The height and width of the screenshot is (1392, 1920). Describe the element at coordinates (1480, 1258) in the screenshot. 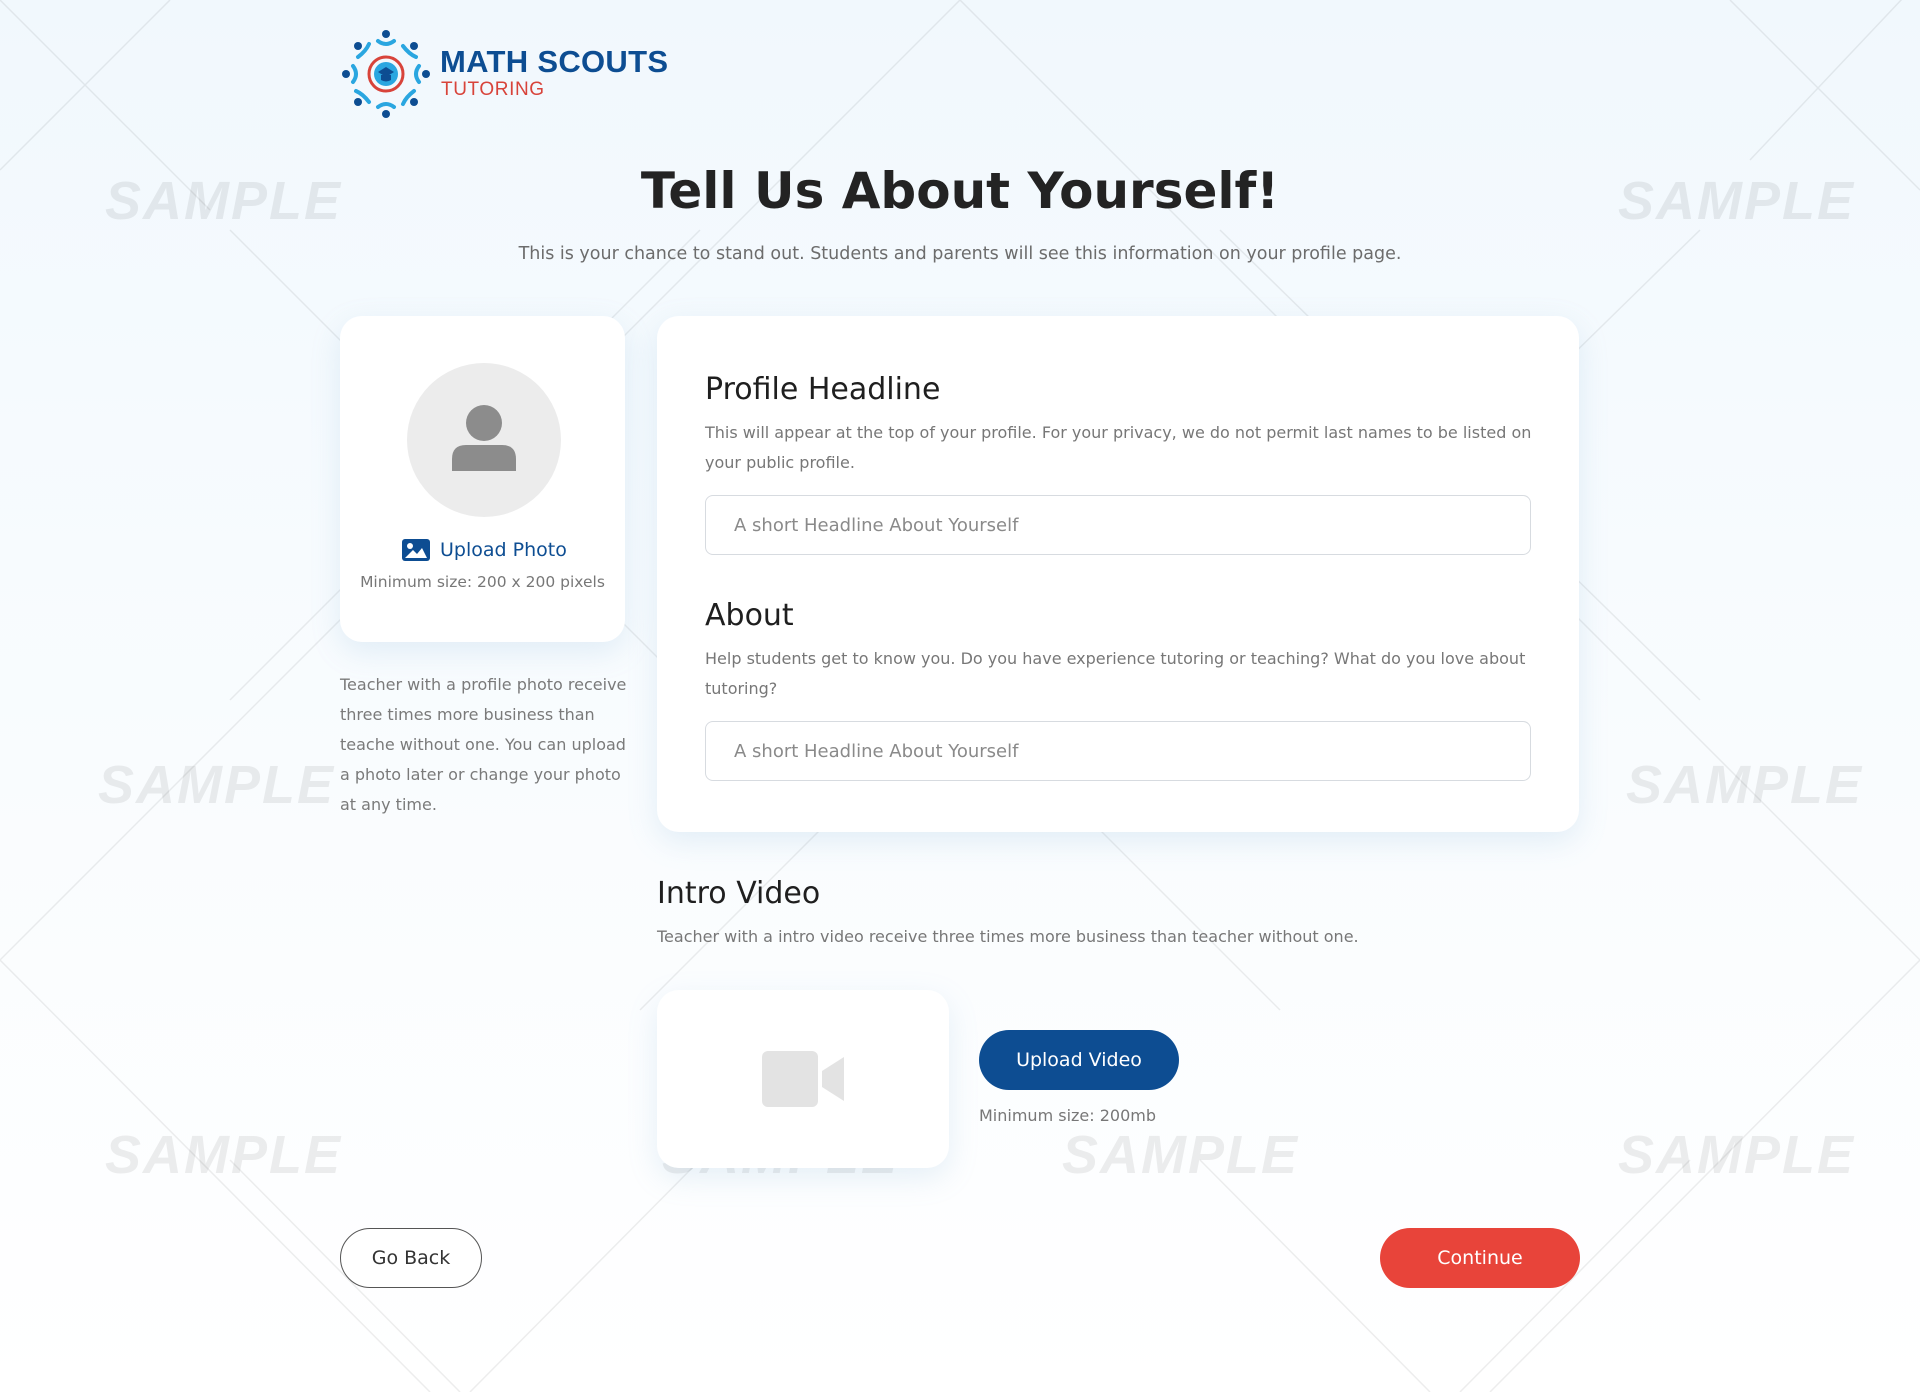

I see `continue-button: Continue` at that location.